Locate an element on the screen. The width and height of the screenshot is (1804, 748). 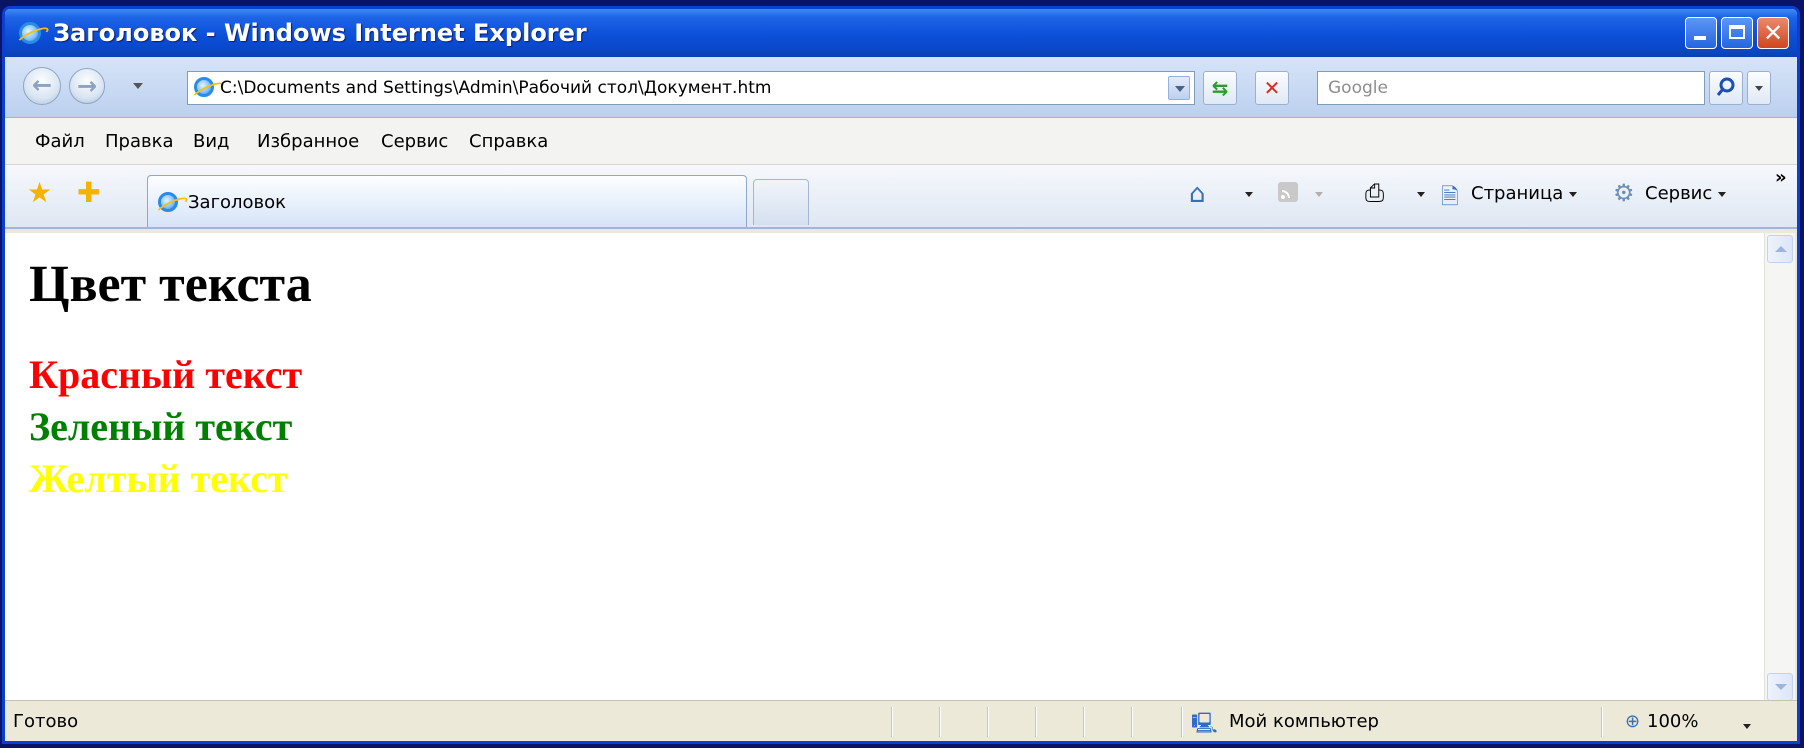
search-icon is located at coordinates (1725, 86).